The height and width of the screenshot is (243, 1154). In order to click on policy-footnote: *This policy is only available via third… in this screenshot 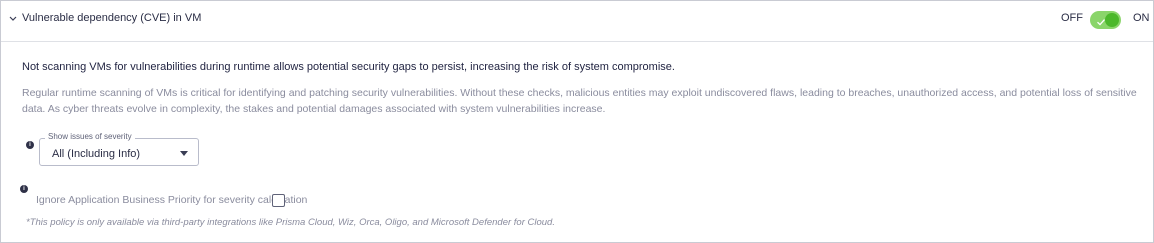, I will do `click(290, 222)`.